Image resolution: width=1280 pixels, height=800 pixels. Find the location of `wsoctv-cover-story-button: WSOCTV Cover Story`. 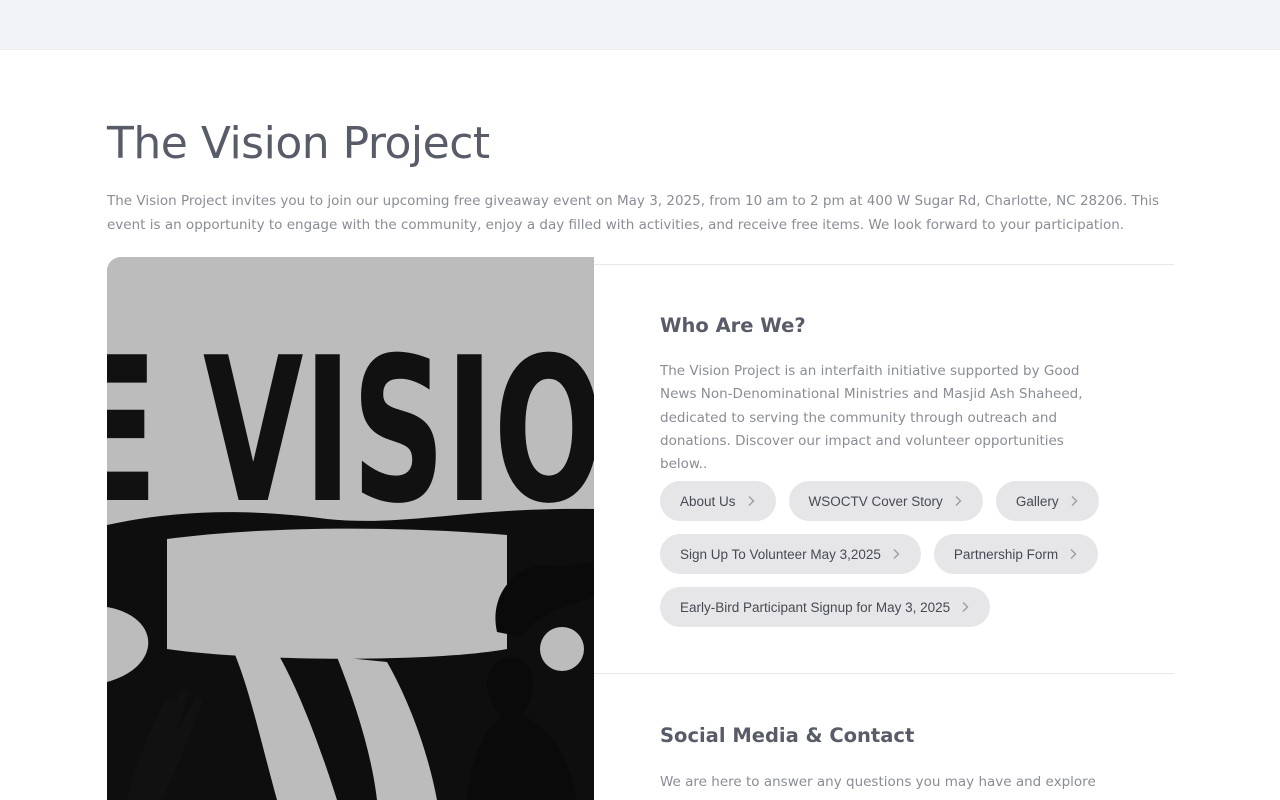

wsoctv-cover-story-button: WSOCTV Cover Story is located at coordinates (885, 501).